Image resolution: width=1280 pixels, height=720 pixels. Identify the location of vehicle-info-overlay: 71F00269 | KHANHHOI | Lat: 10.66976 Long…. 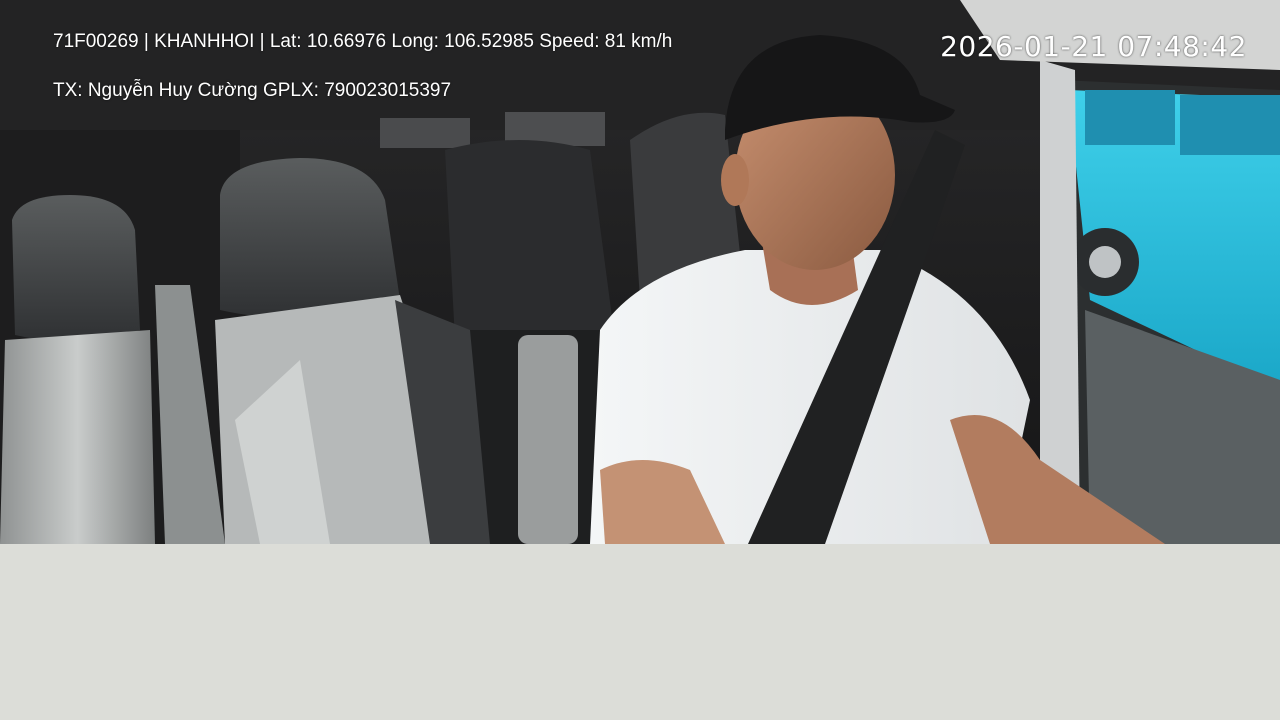
(363, 41).